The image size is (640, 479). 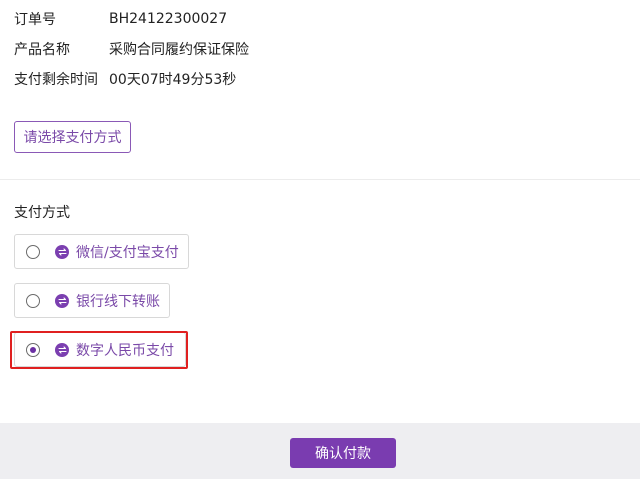 What do you see at coordinates (35, 20) in the screenshot?
I see `order-number-label: 订单号` at bounding box center [35, 20].